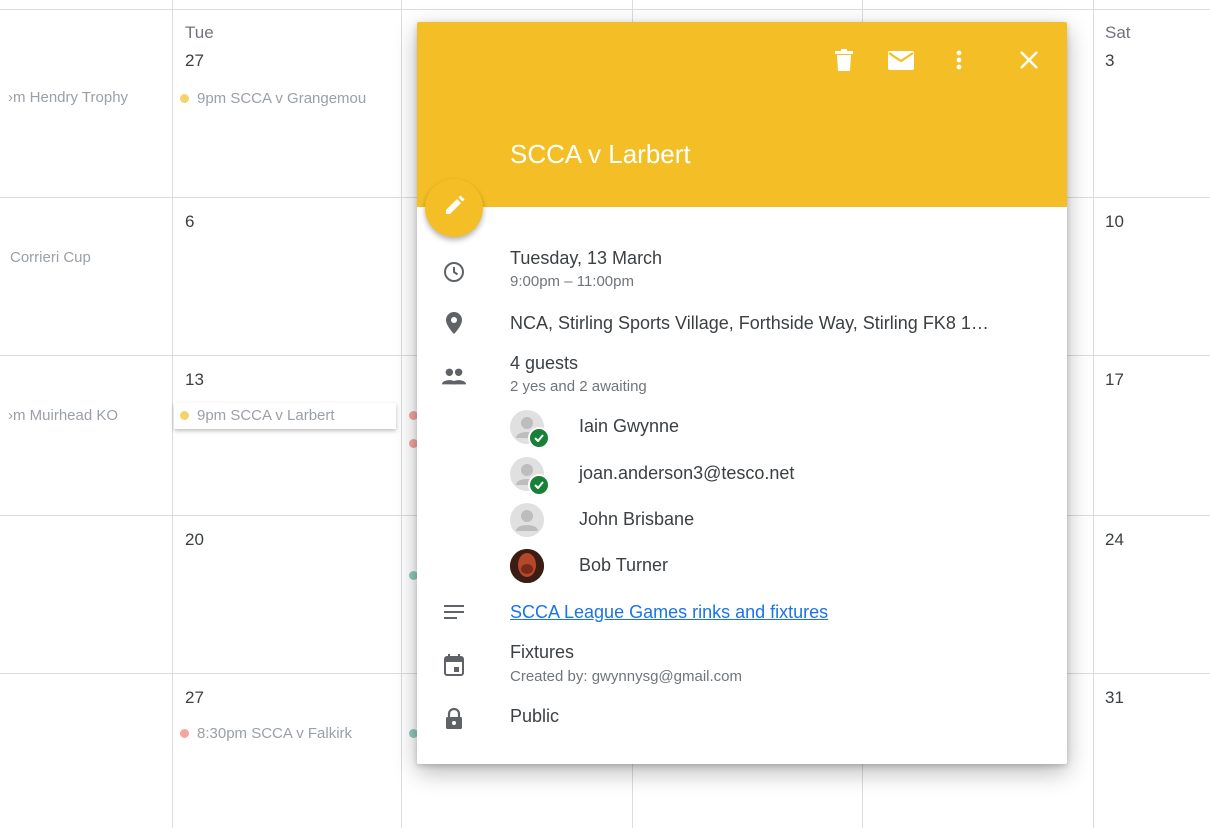 The image size is (1210, 828). I want to click on guest-name: joan.anderson3@tesco.net, so click(686, 473).